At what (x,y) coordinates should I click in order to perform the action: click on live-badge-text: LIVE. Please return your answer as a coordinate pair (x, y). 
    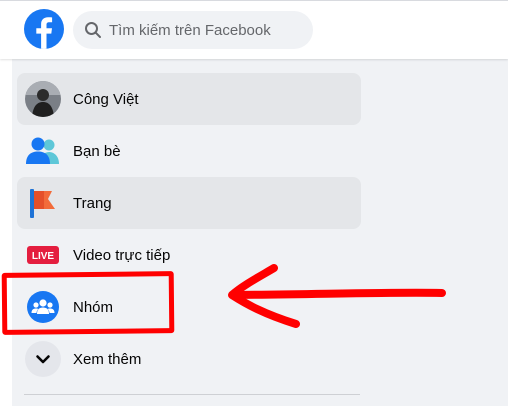
    Looking at the image, I should click on (43, 256).